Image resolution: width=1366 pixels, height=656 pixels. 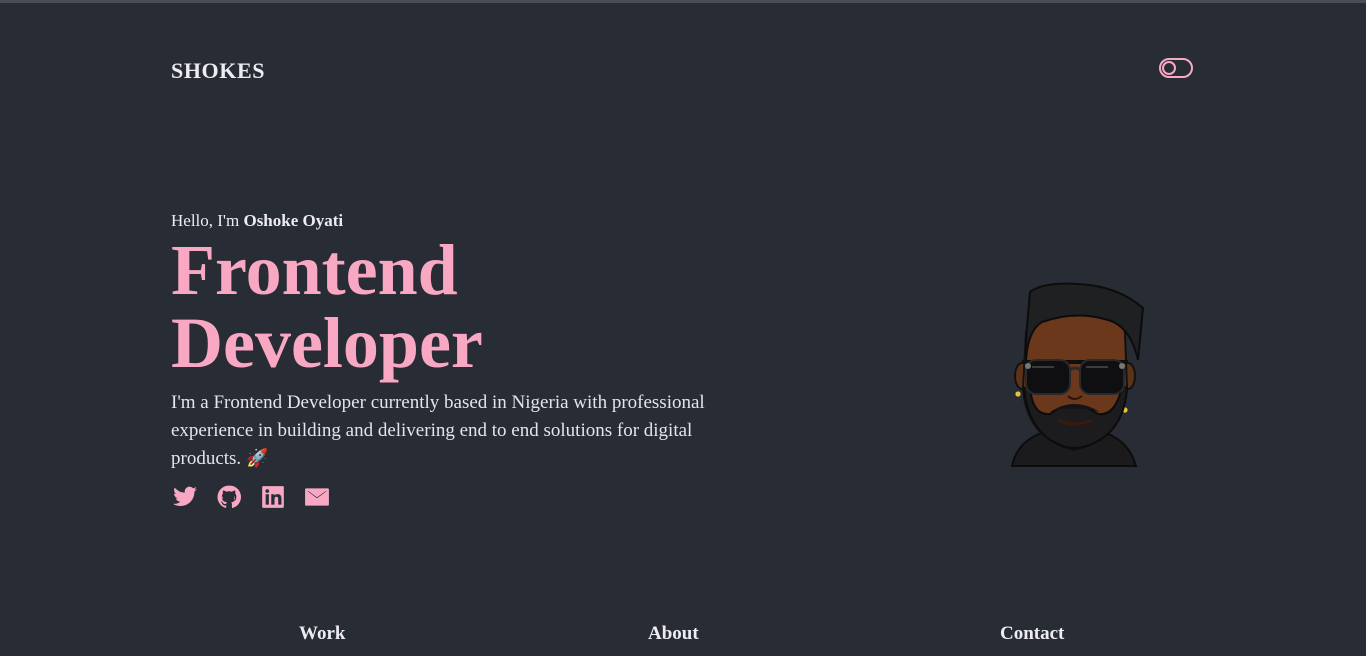 What do you see at coordinates (314, 270) in the screenshot?
I see `hero-title-line-1: Frontend` at bounding box center [314, 270].